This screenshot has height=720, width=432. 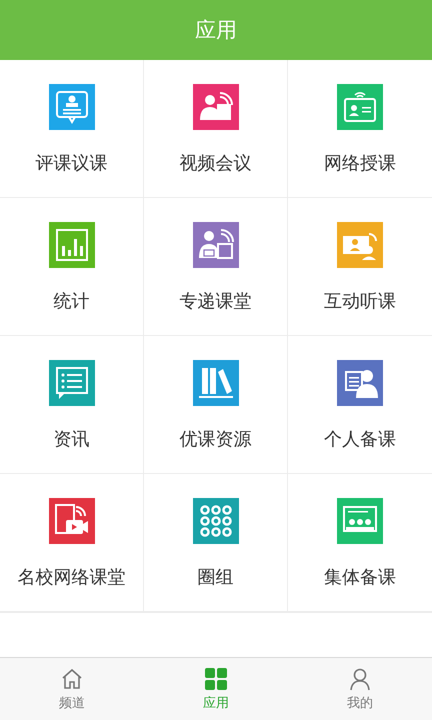 What do you see at coordinates (216, 267) in the screenshot?
I see `app-tile: 专递课堂` at bounding box center [216, 267].